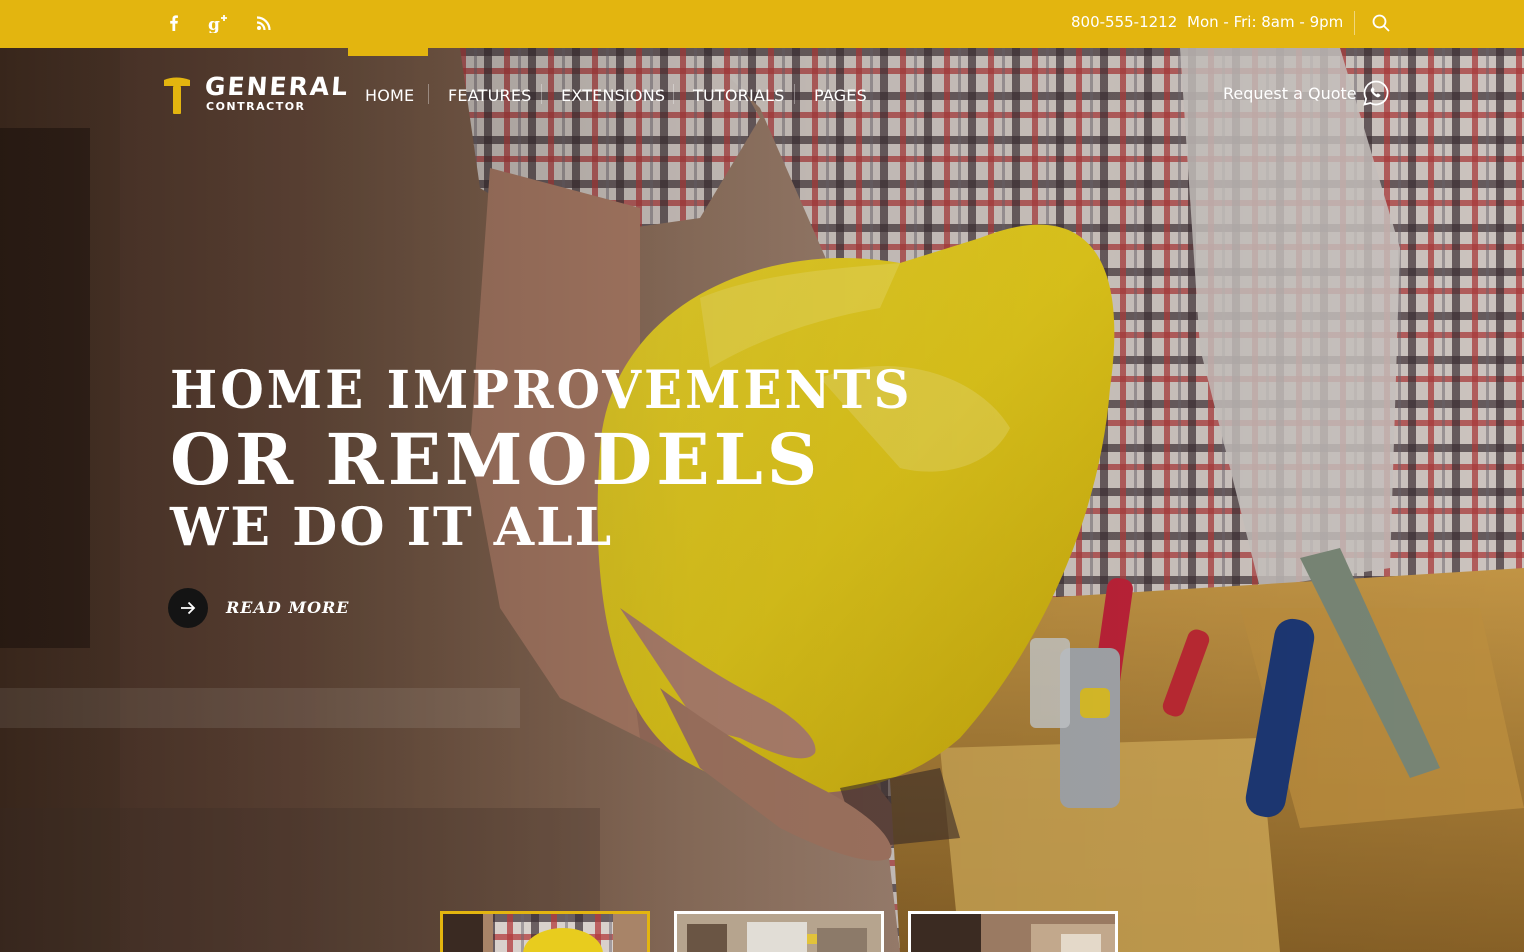 This screenshot has width=1524, height=952. What do you see at coordinates (174, 23) in the screenshot?
I see `facebook-icon` at bounding box center [174, 23].